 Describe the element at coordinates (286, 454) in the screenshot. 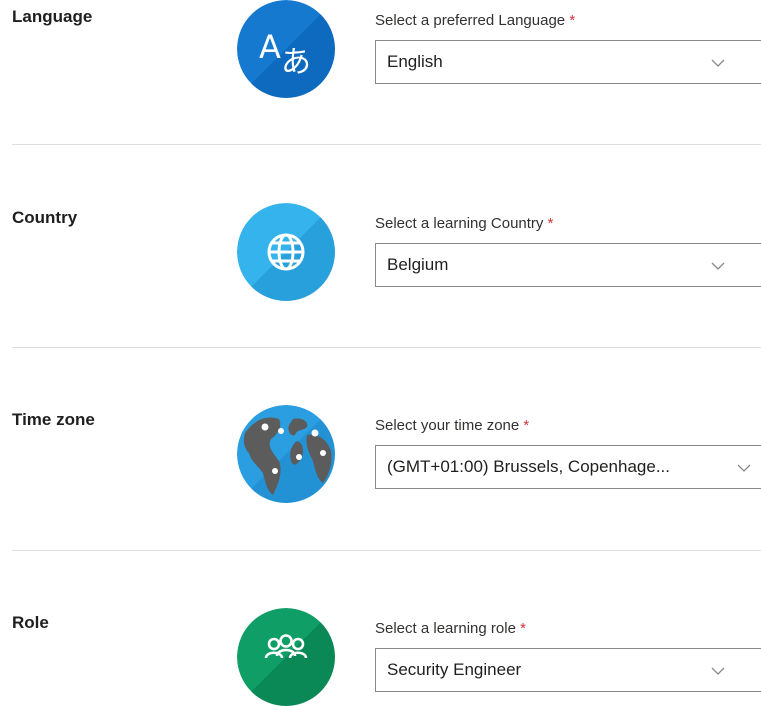

I see `world-map-icon` at that location.